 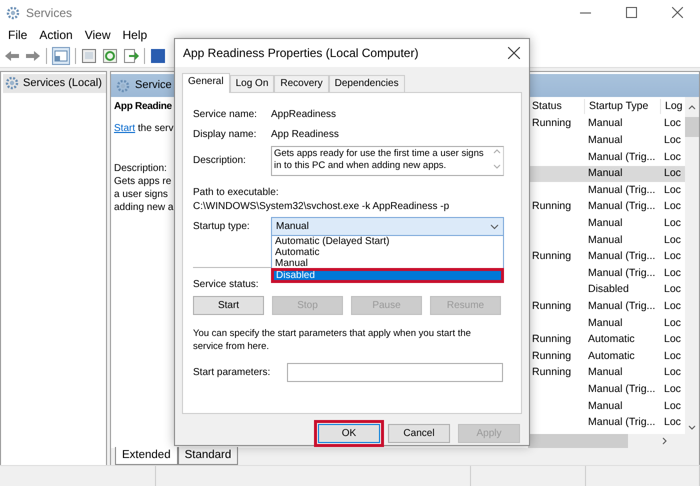 I want to click on tab: Recovery, so click(x=301, y=83).